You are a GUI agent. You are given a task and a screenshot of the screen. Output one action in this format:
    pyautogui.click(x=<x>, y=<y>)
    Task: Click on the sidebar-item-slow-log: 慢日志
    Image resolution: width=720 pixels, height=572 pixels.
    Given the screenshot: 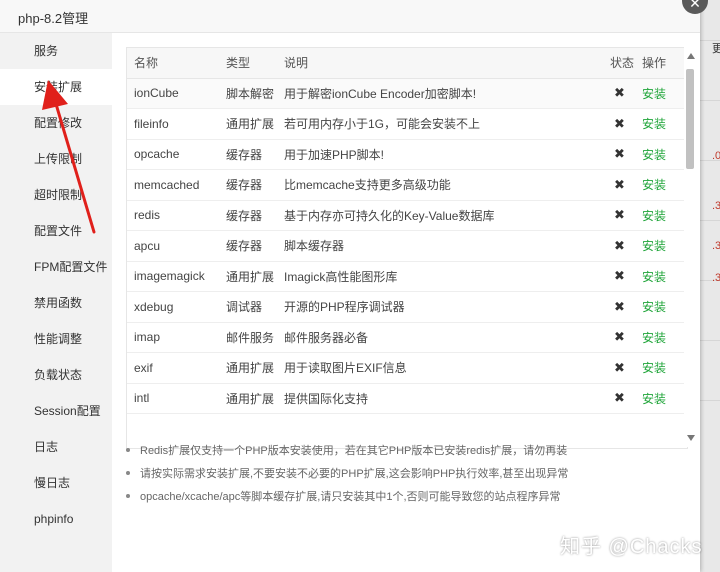 What is the action you would take?
    pyautogui.click(x=56, y=483)
    